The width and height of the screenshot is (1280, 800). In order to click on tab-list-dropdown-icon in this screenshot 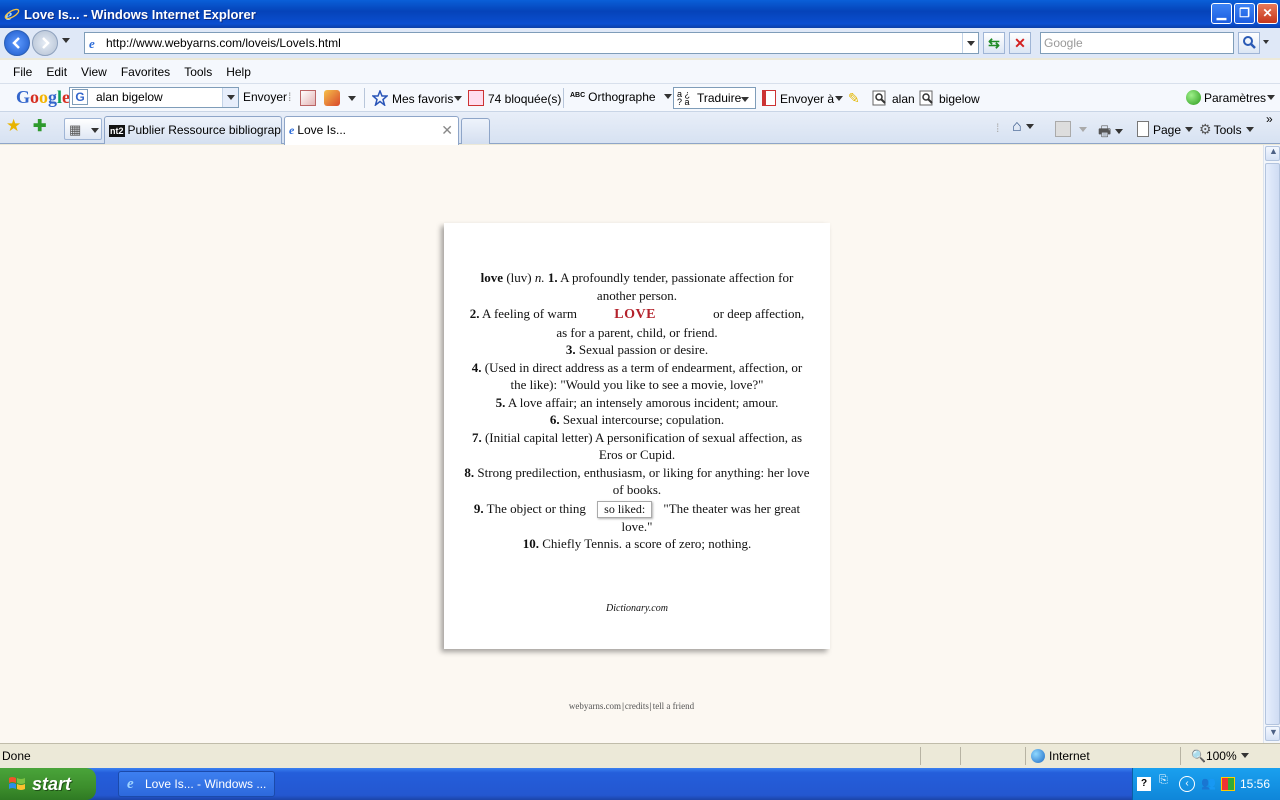, I will do `click(95, 130)`.